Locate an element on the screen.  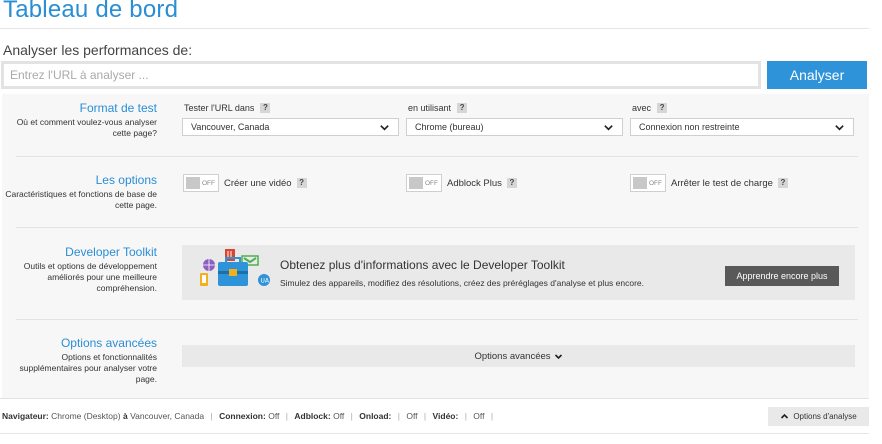
stop-load-toggle-group: OFF Arrêter le test de charge ? is located at coordinates (709, 183).